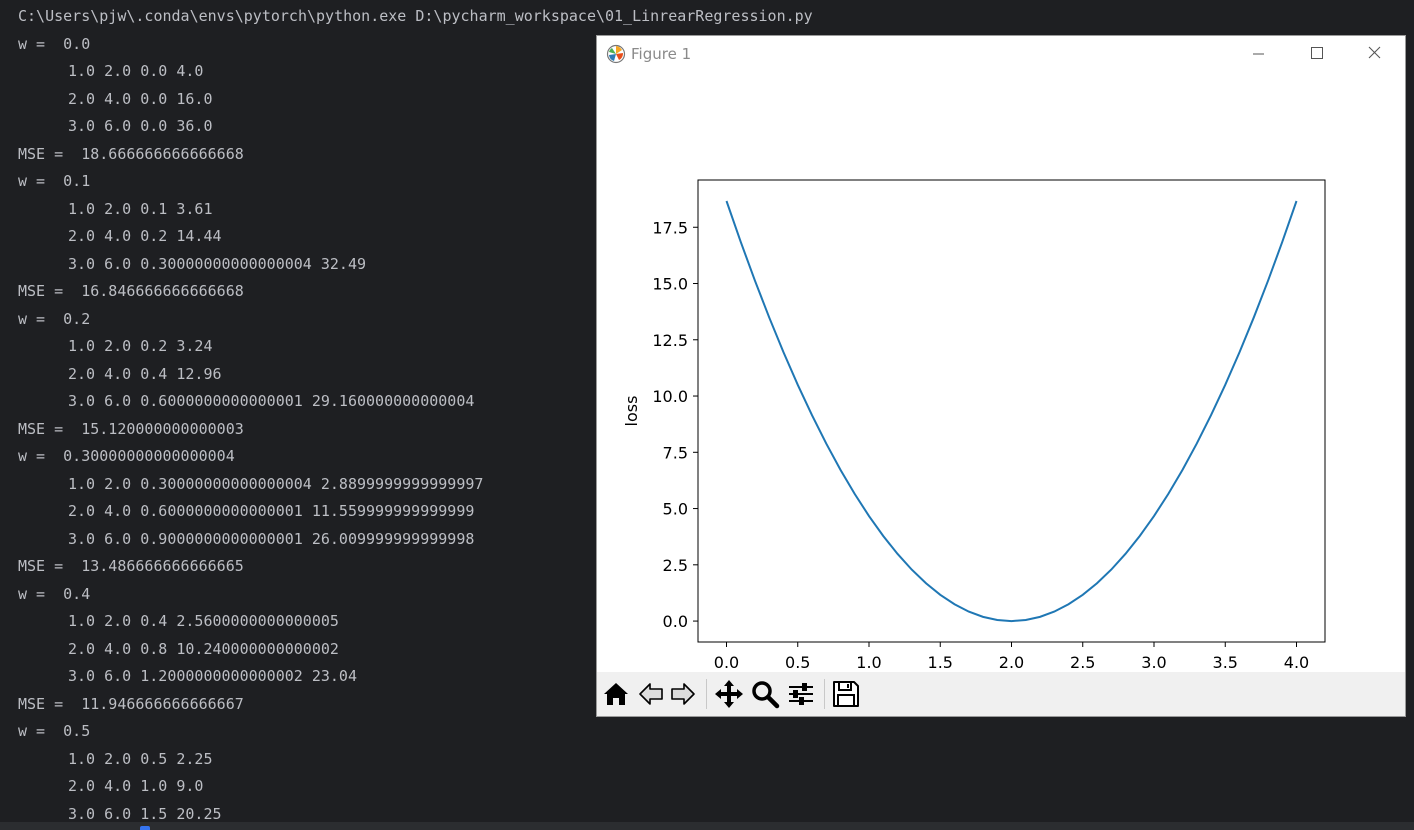 The image size is (1414, 830). I want to click on scroll-marker, so click(145, 828).